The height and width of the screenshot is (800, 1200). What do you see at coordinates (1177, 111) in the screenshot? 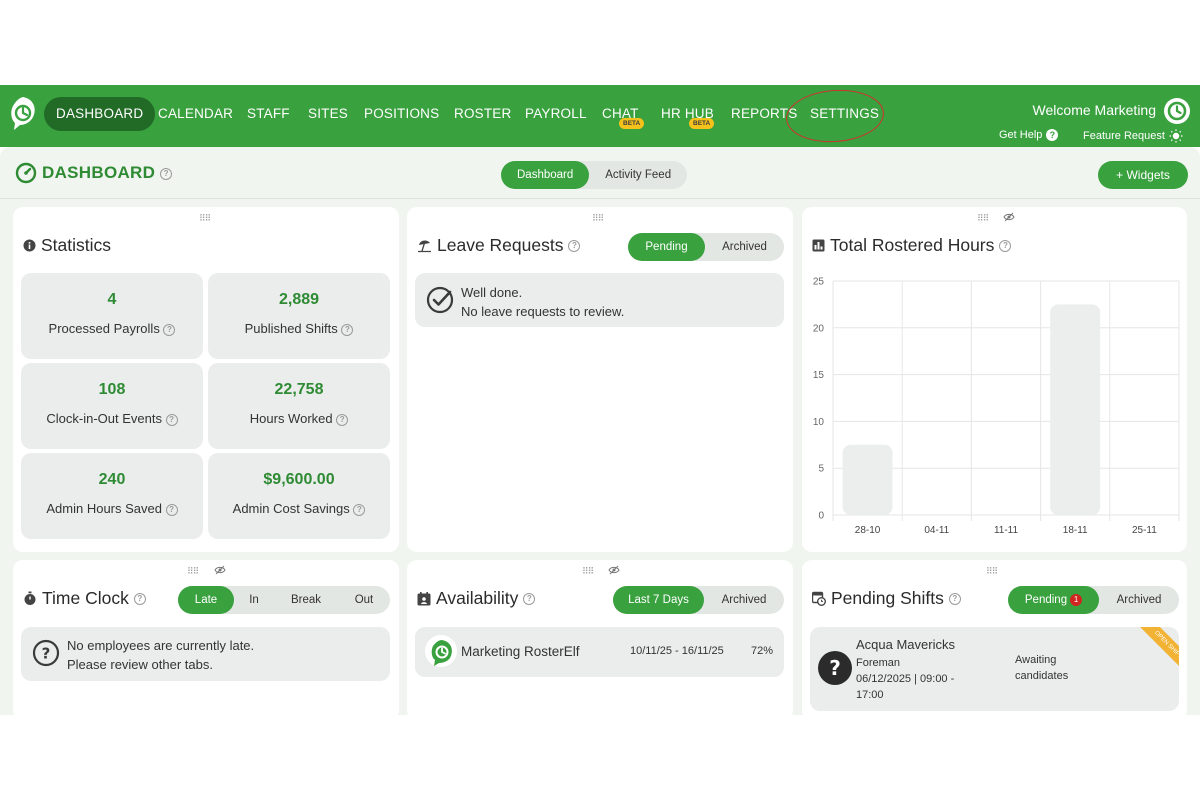
I see `user-avatar` at bounding box center [1177, 111].